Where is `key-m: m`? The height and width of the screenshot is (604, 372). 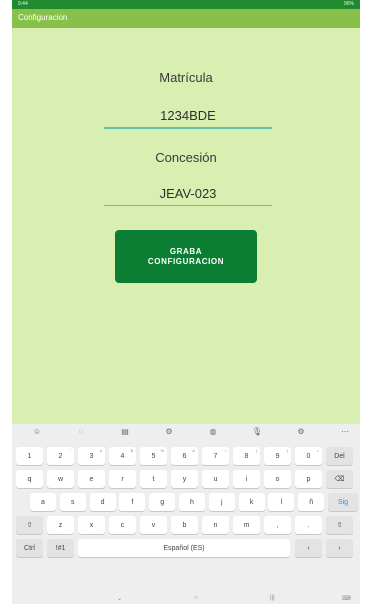
key-m: m is located at coordinates (246, 525).